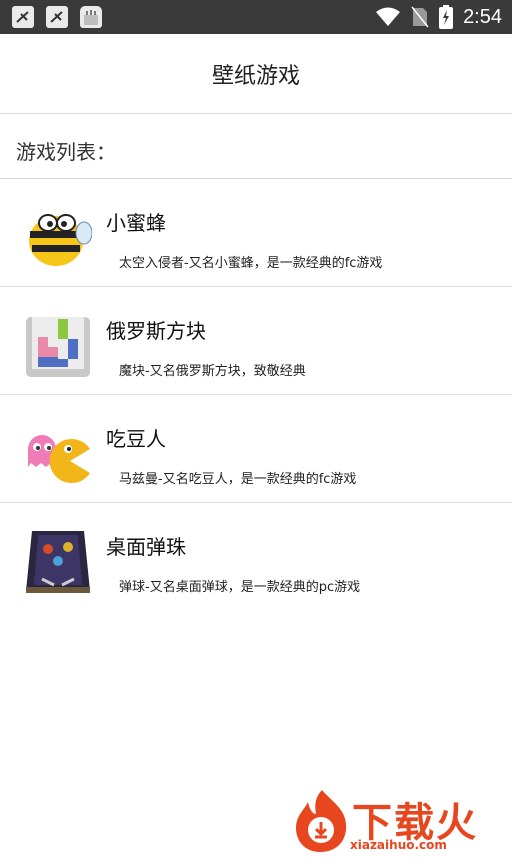 This screenshot has height=858, width=512. Describe the element at coordinates (60, 240) in the screenshot. I see `bee-icon` at that location.